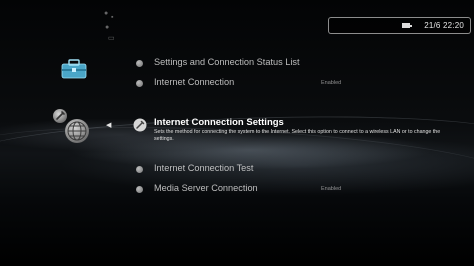  I want to click on wrench-icon, so click(140, 125).